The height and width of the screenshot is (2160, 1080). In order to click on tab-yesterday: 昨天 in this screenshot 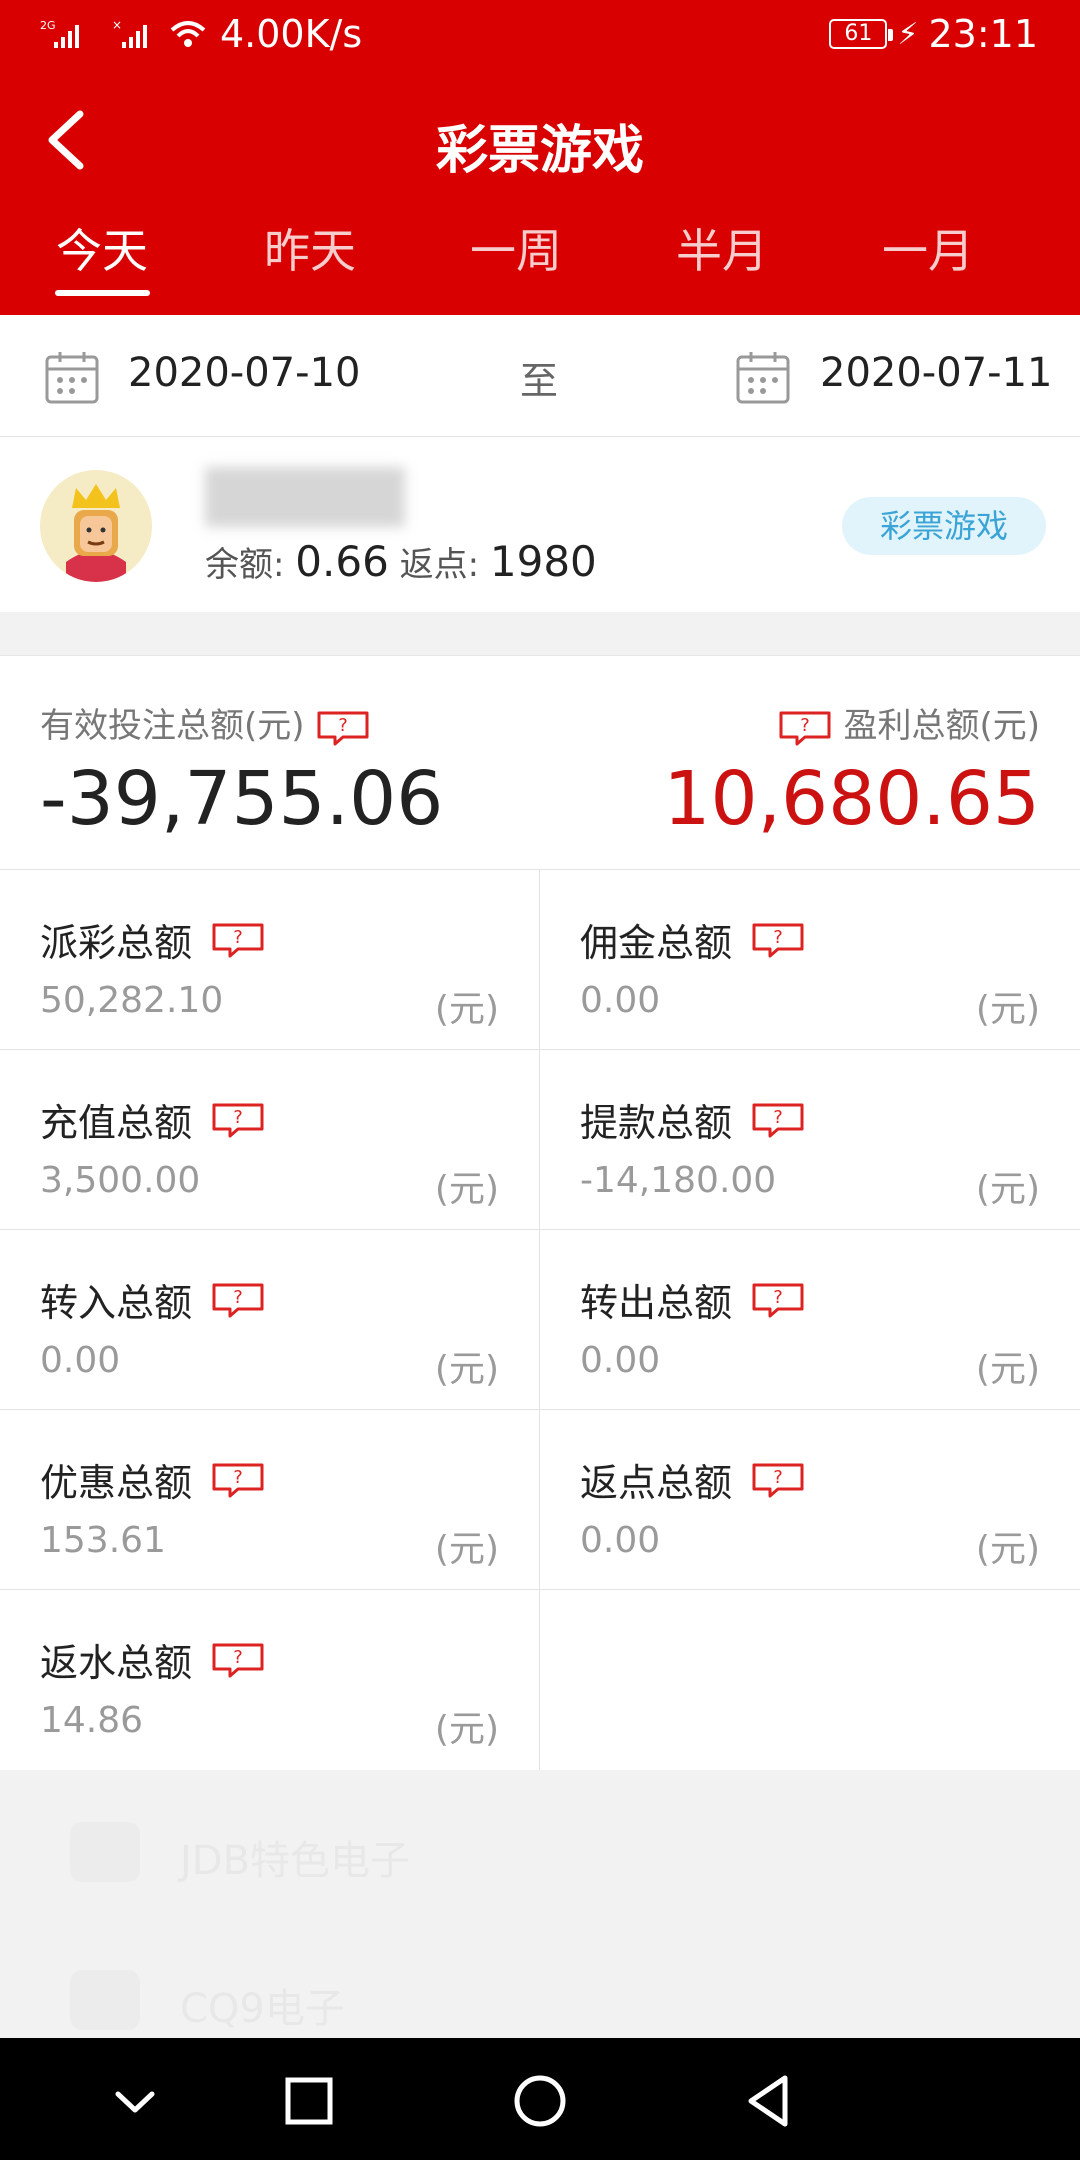, I will do `click(310, 248)`.